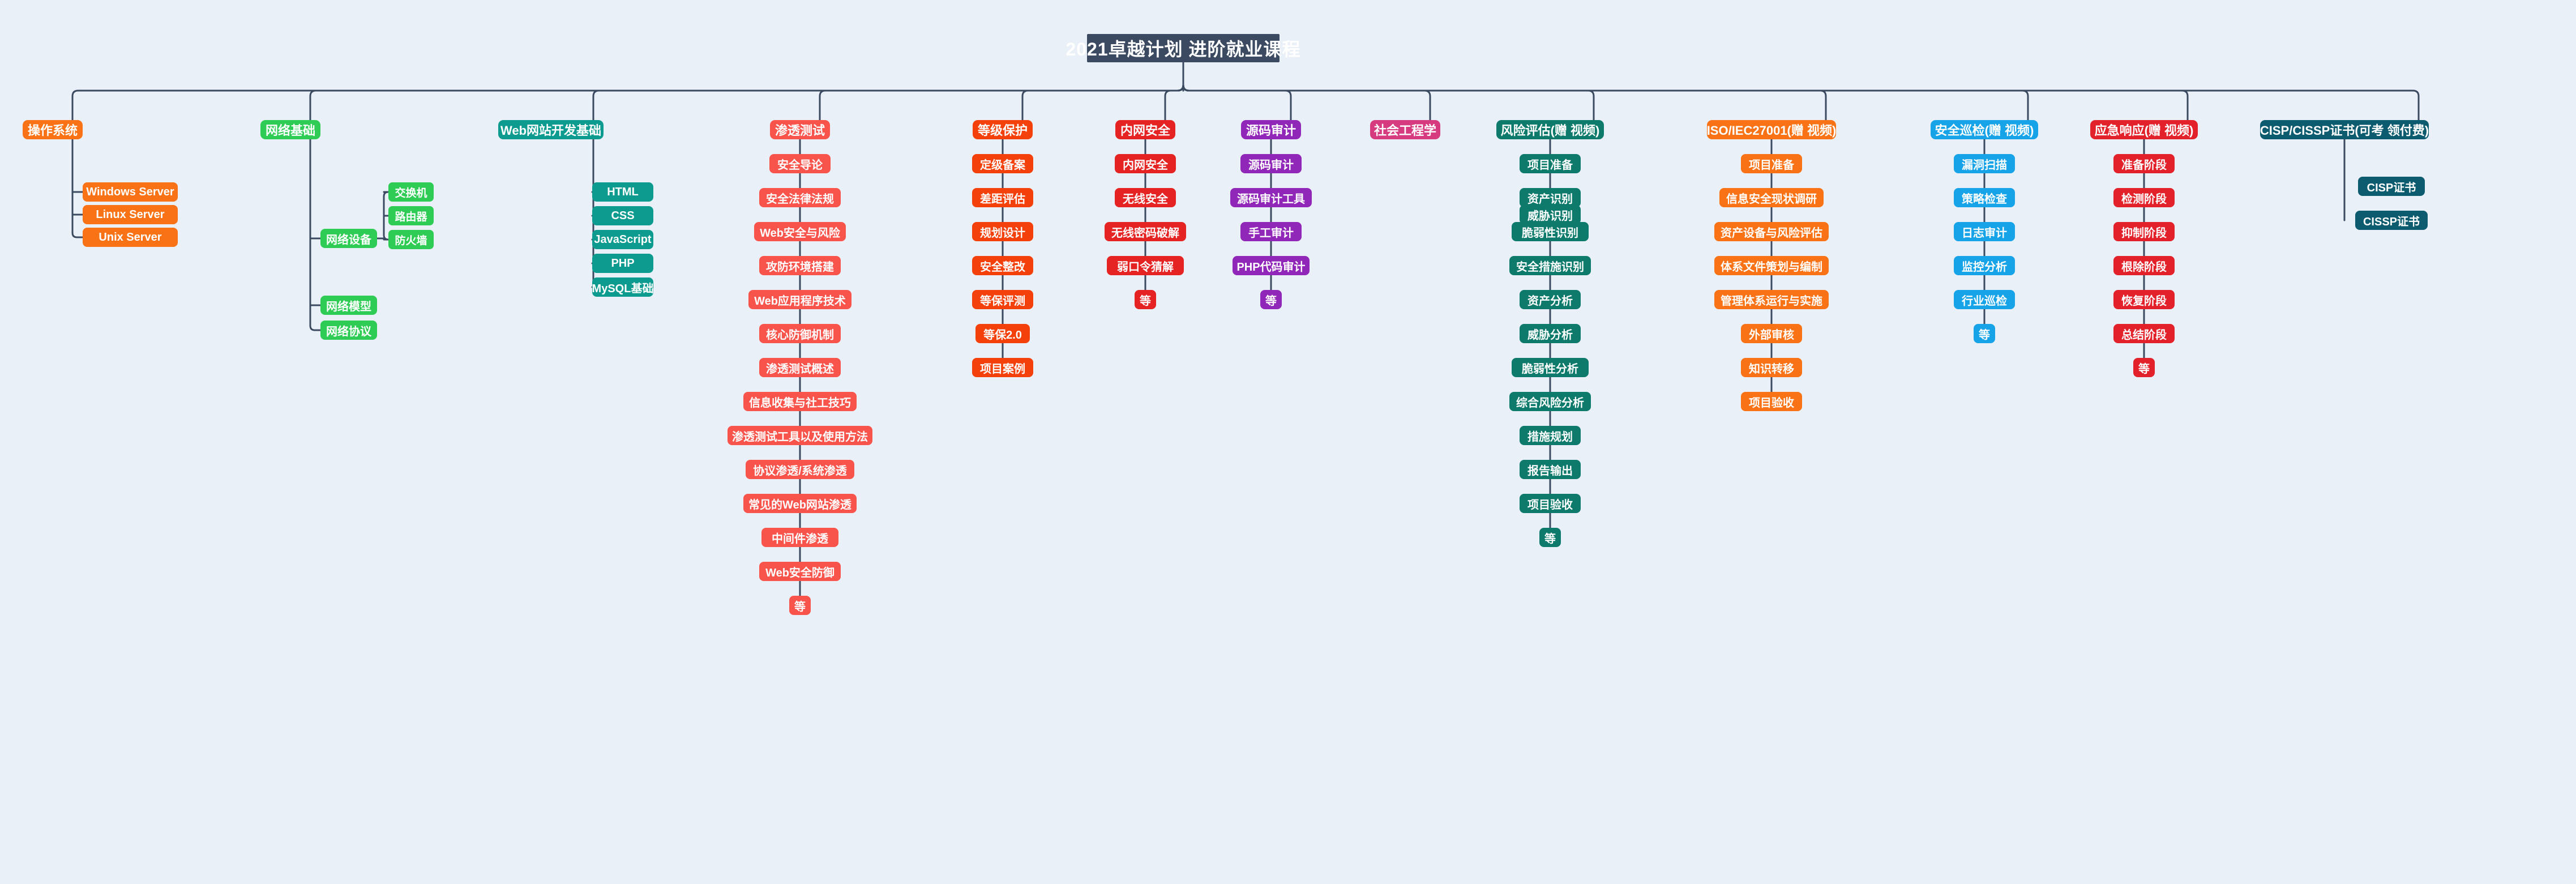 This screenshot has height=884, width=2576. I want to click on child-node-risk-3: 脆弱性识别, so click(1550, 231).